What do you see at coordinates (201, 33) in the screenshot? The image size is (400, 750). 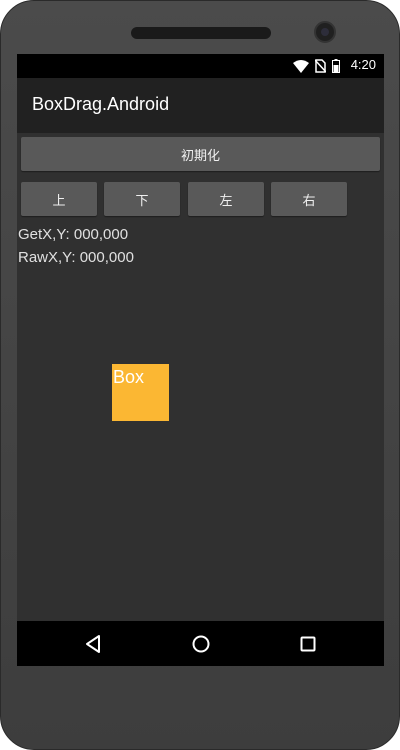 I see `speaker-grille` at bounding box center [201, 33].